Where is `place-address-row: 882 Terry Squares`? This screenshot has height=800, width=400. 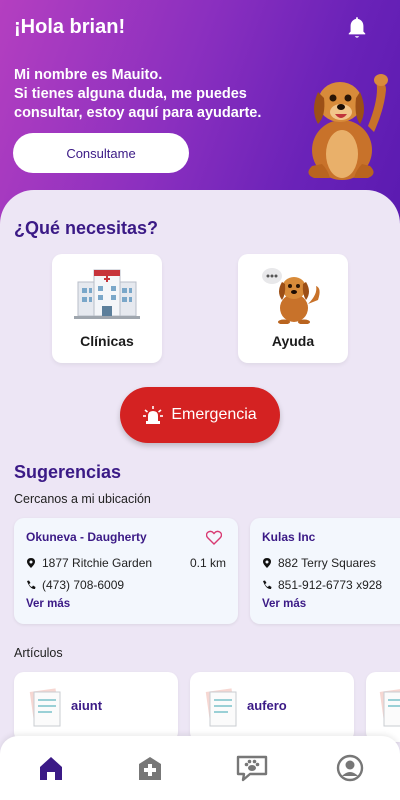
place-address-row: 882 Terry Squares is located at coordinates (319, 563).